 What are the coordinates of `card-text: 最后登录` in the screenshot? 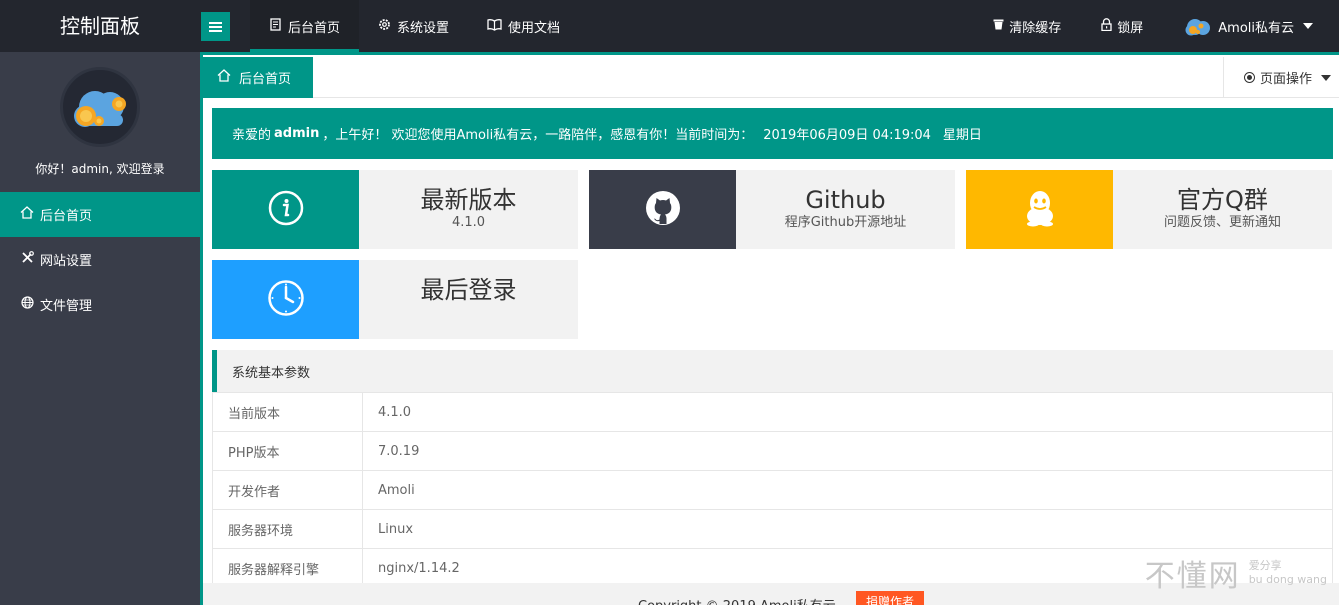 It's located at (468, 299).